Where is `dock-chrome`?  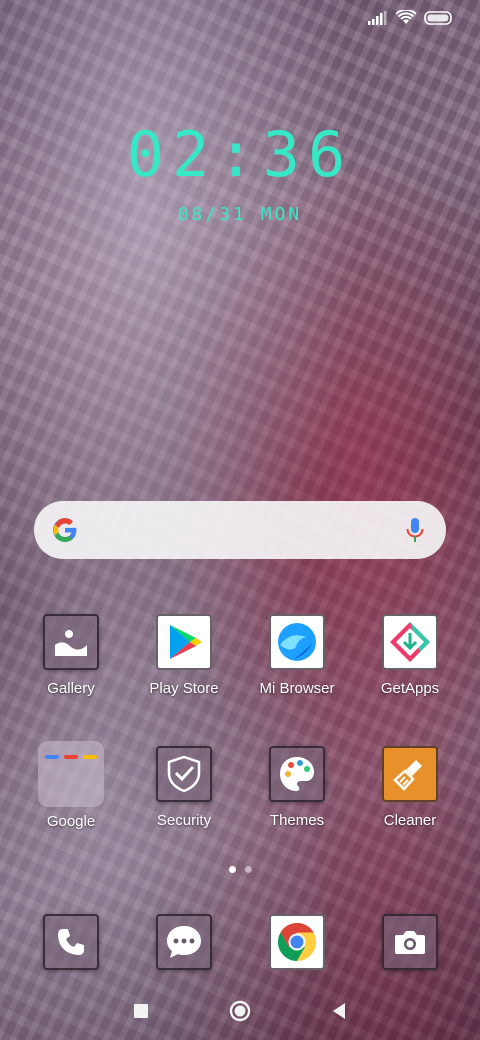 dock-chrome is located at coordinates (297, 942).